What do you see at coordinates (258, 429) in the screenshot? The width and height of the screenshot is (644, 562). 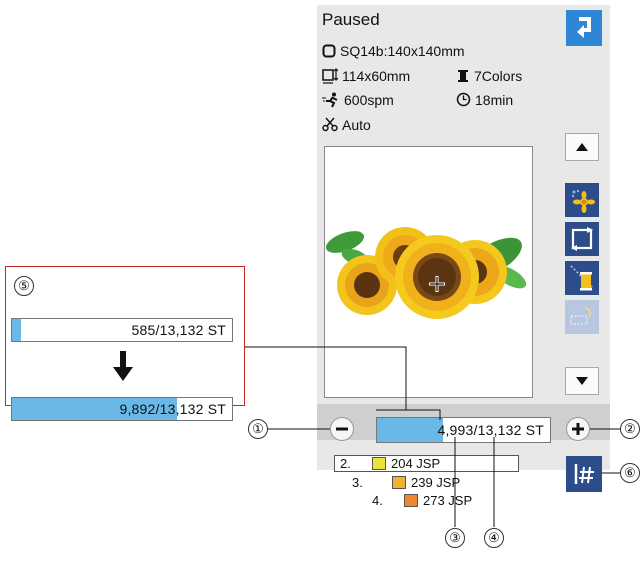 I see `callout-1: ①` at bounding box center [258, 429].